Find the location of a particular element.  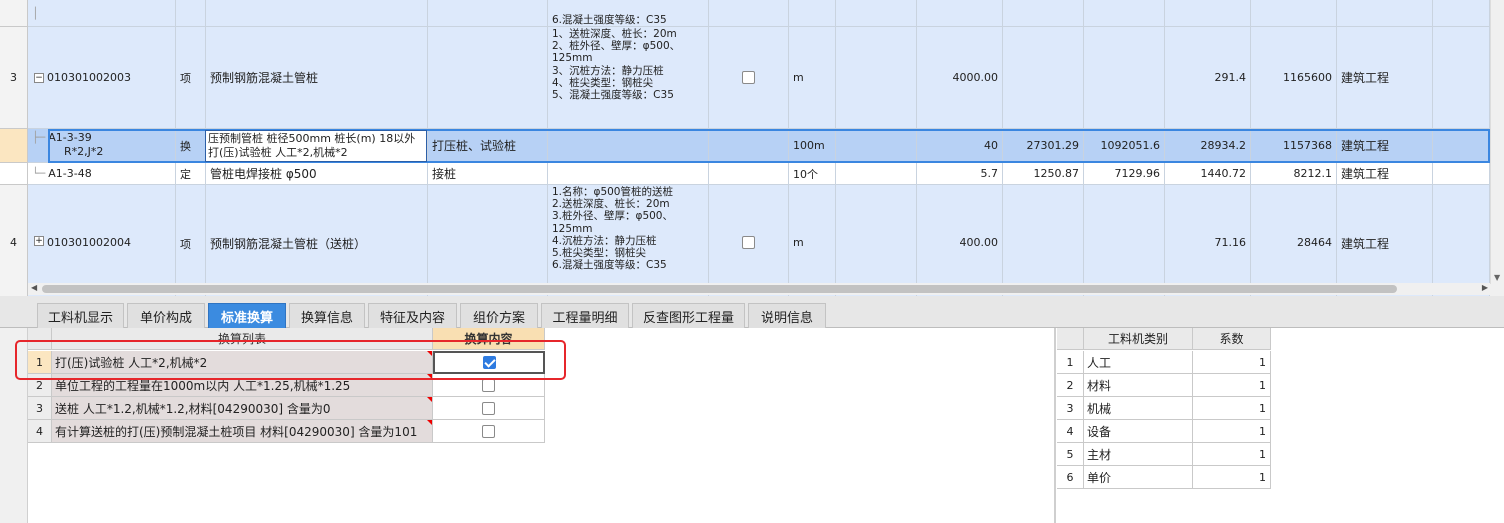

tab-pricing-scheme: 组价方案 is located at coordinates (499, 315).